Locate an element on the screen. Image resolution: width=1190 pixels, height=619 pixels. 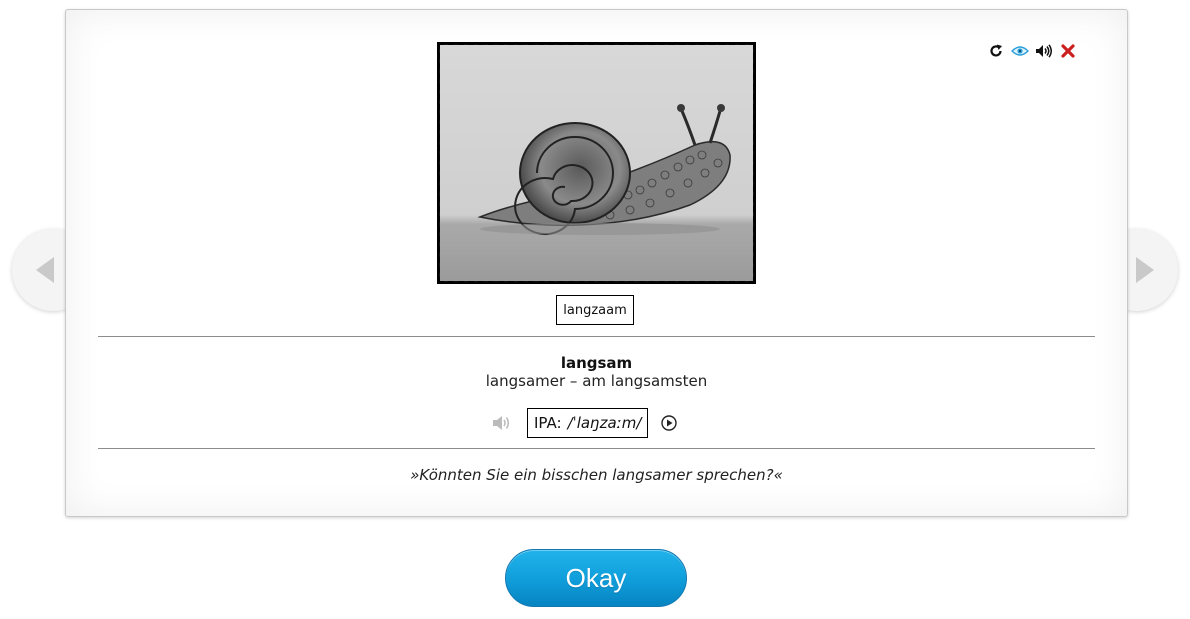
close-button is located at coordinates (1068, 51).